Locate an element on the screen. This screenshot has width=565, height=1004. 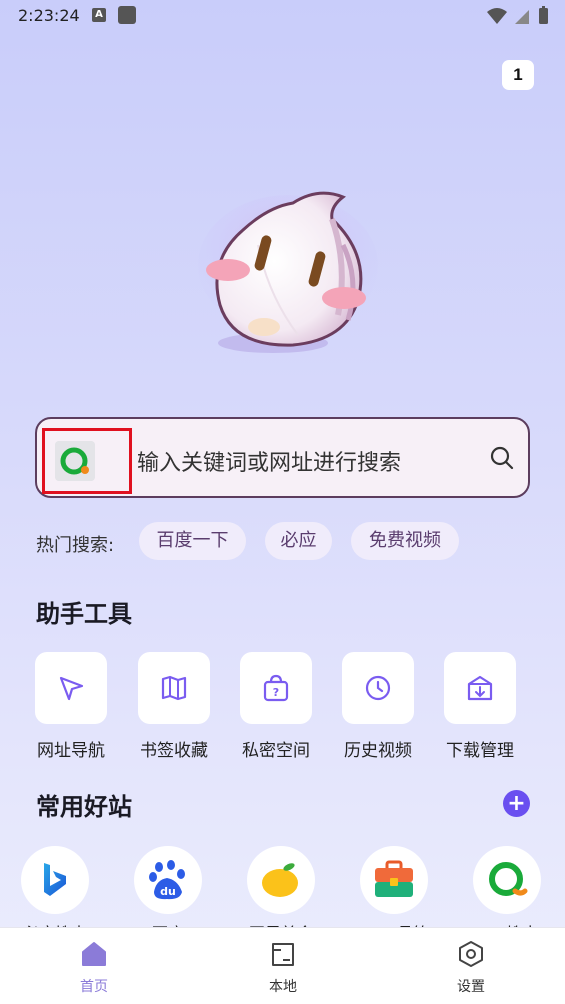
hot-search-chip: 免费视频 is located at coordinates (405, 541).